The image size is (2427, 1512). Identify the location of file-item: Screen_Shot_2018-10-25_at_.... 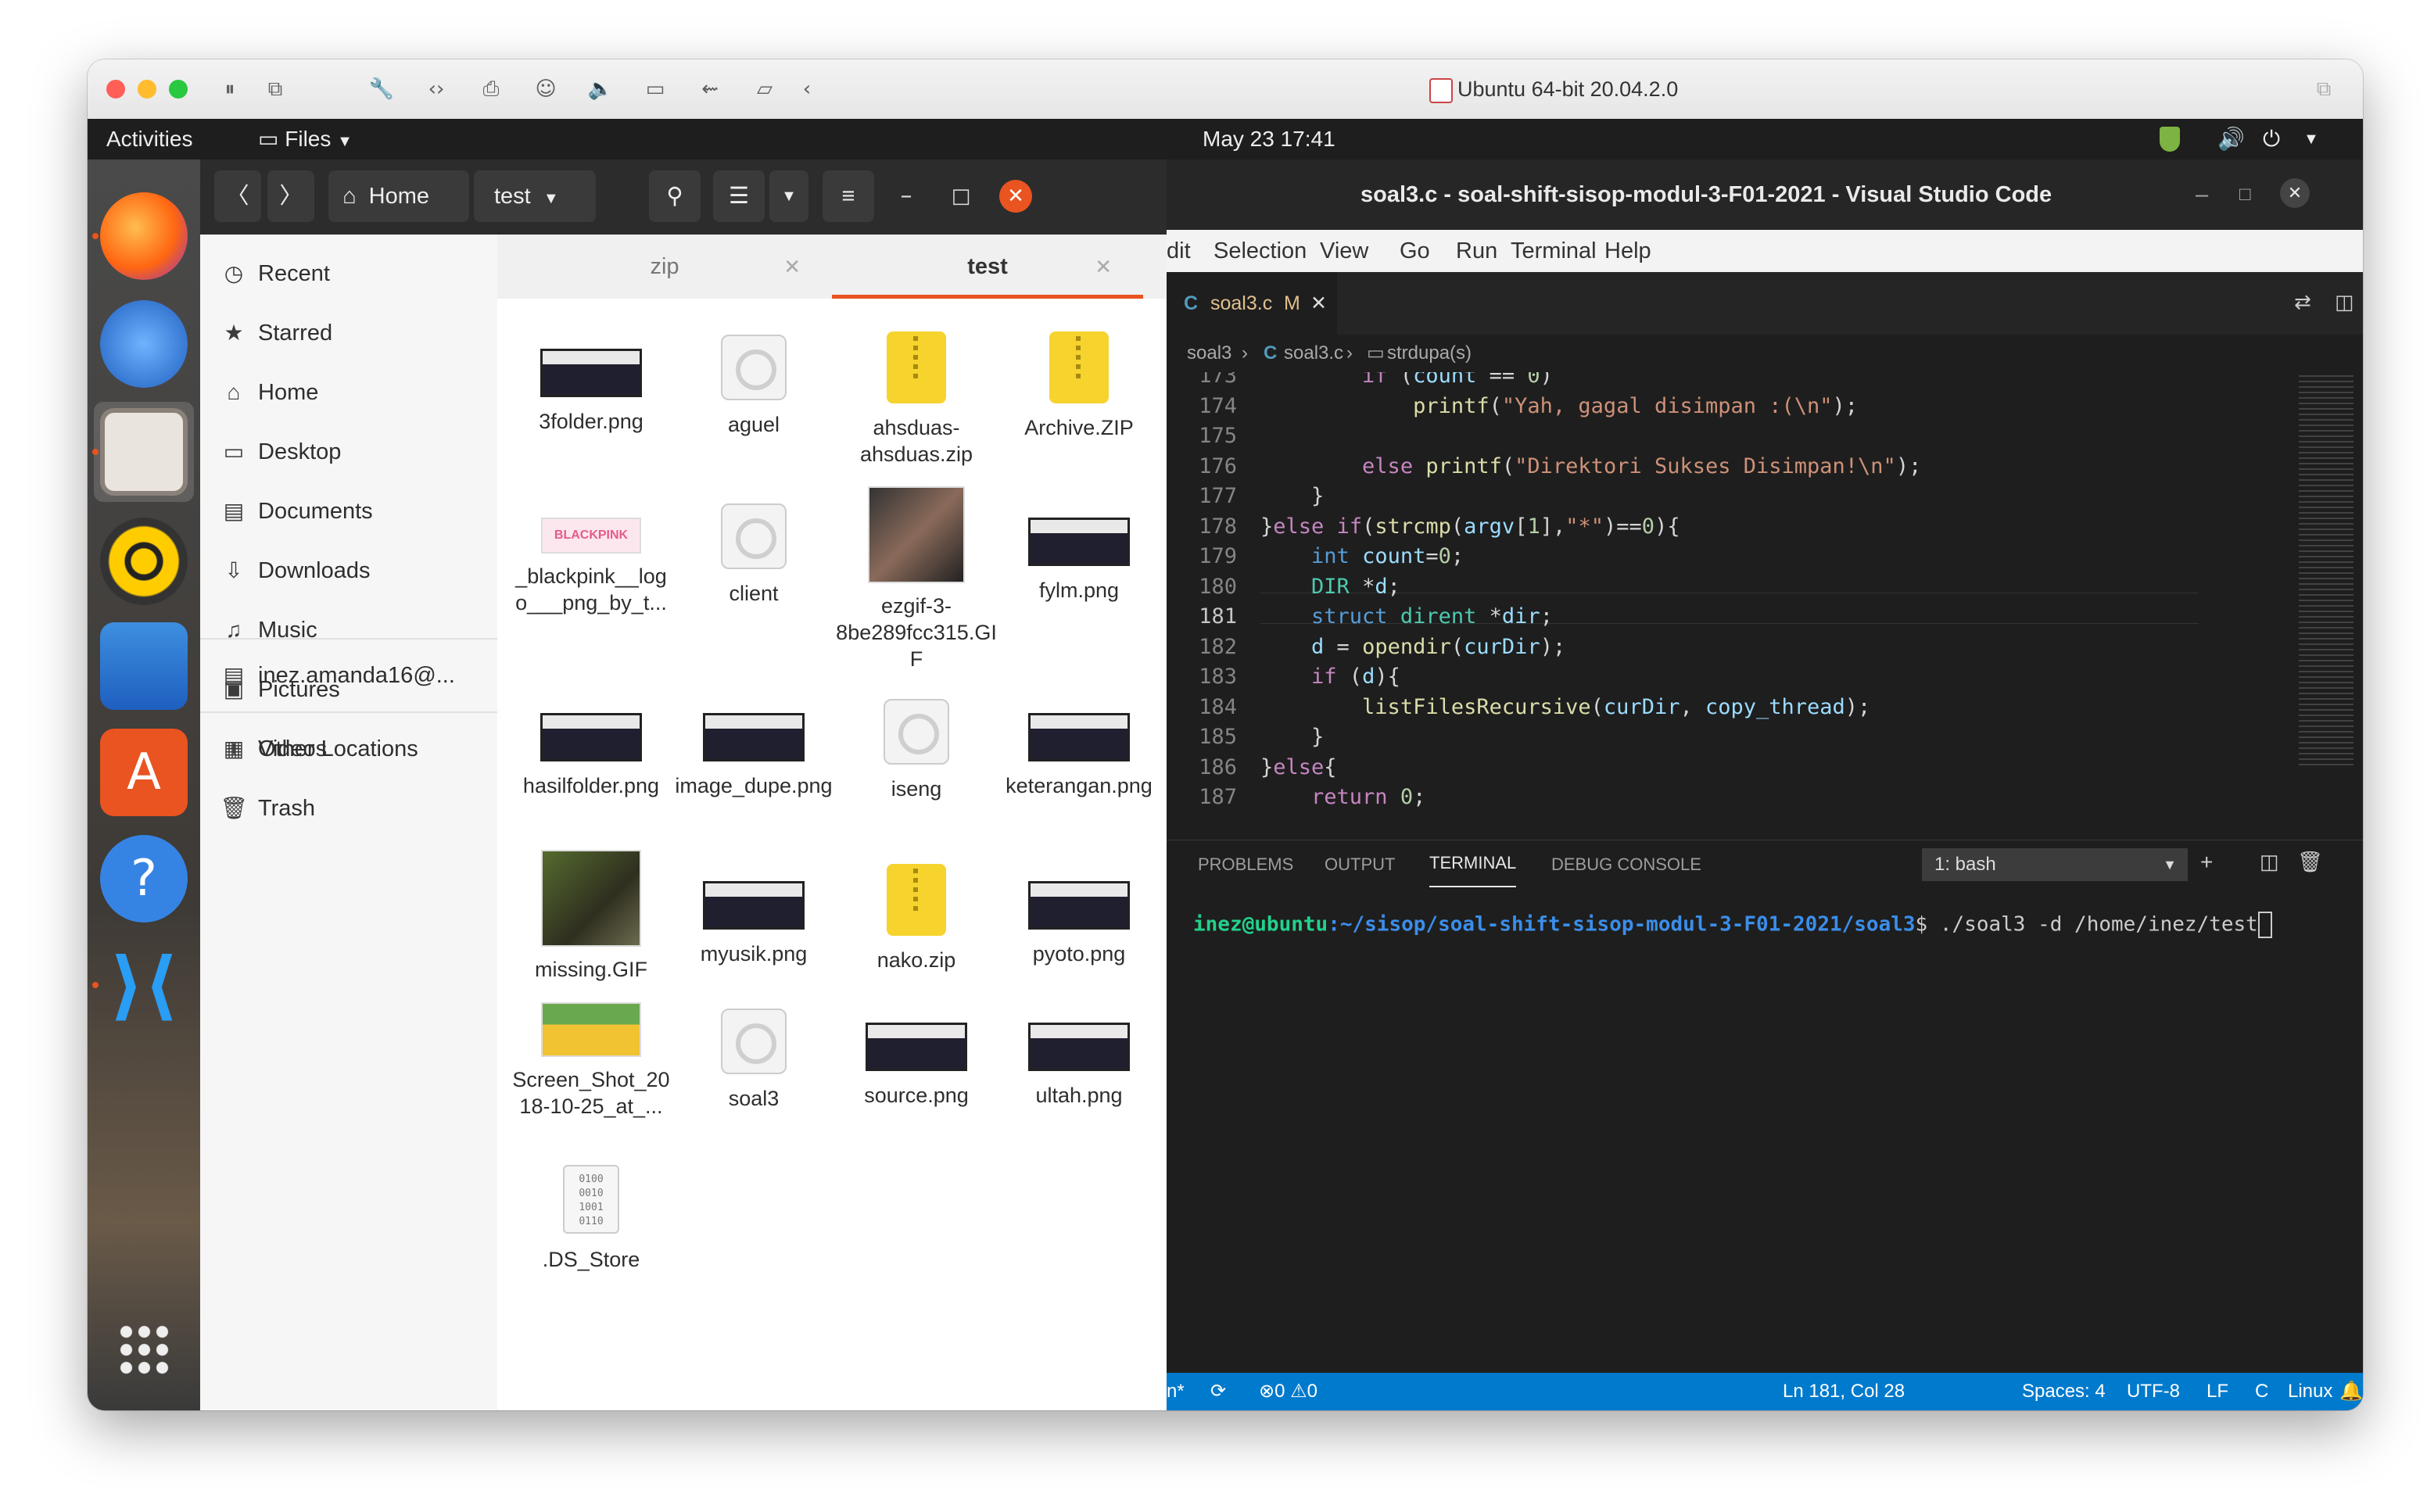
(591, 1081).